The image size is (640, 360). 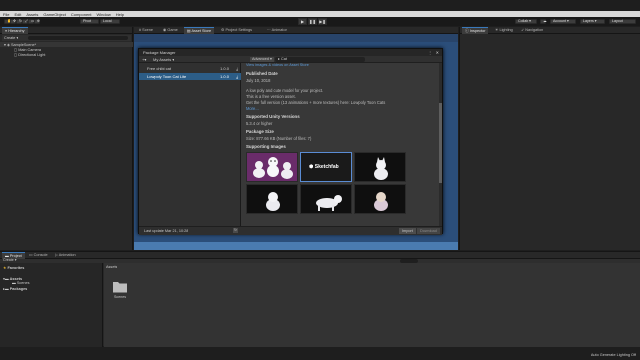 What do you see at coordinates (543, 21) in the screenshot?
I see `cloud-icon: ☁` at bounding box center [543, 21].